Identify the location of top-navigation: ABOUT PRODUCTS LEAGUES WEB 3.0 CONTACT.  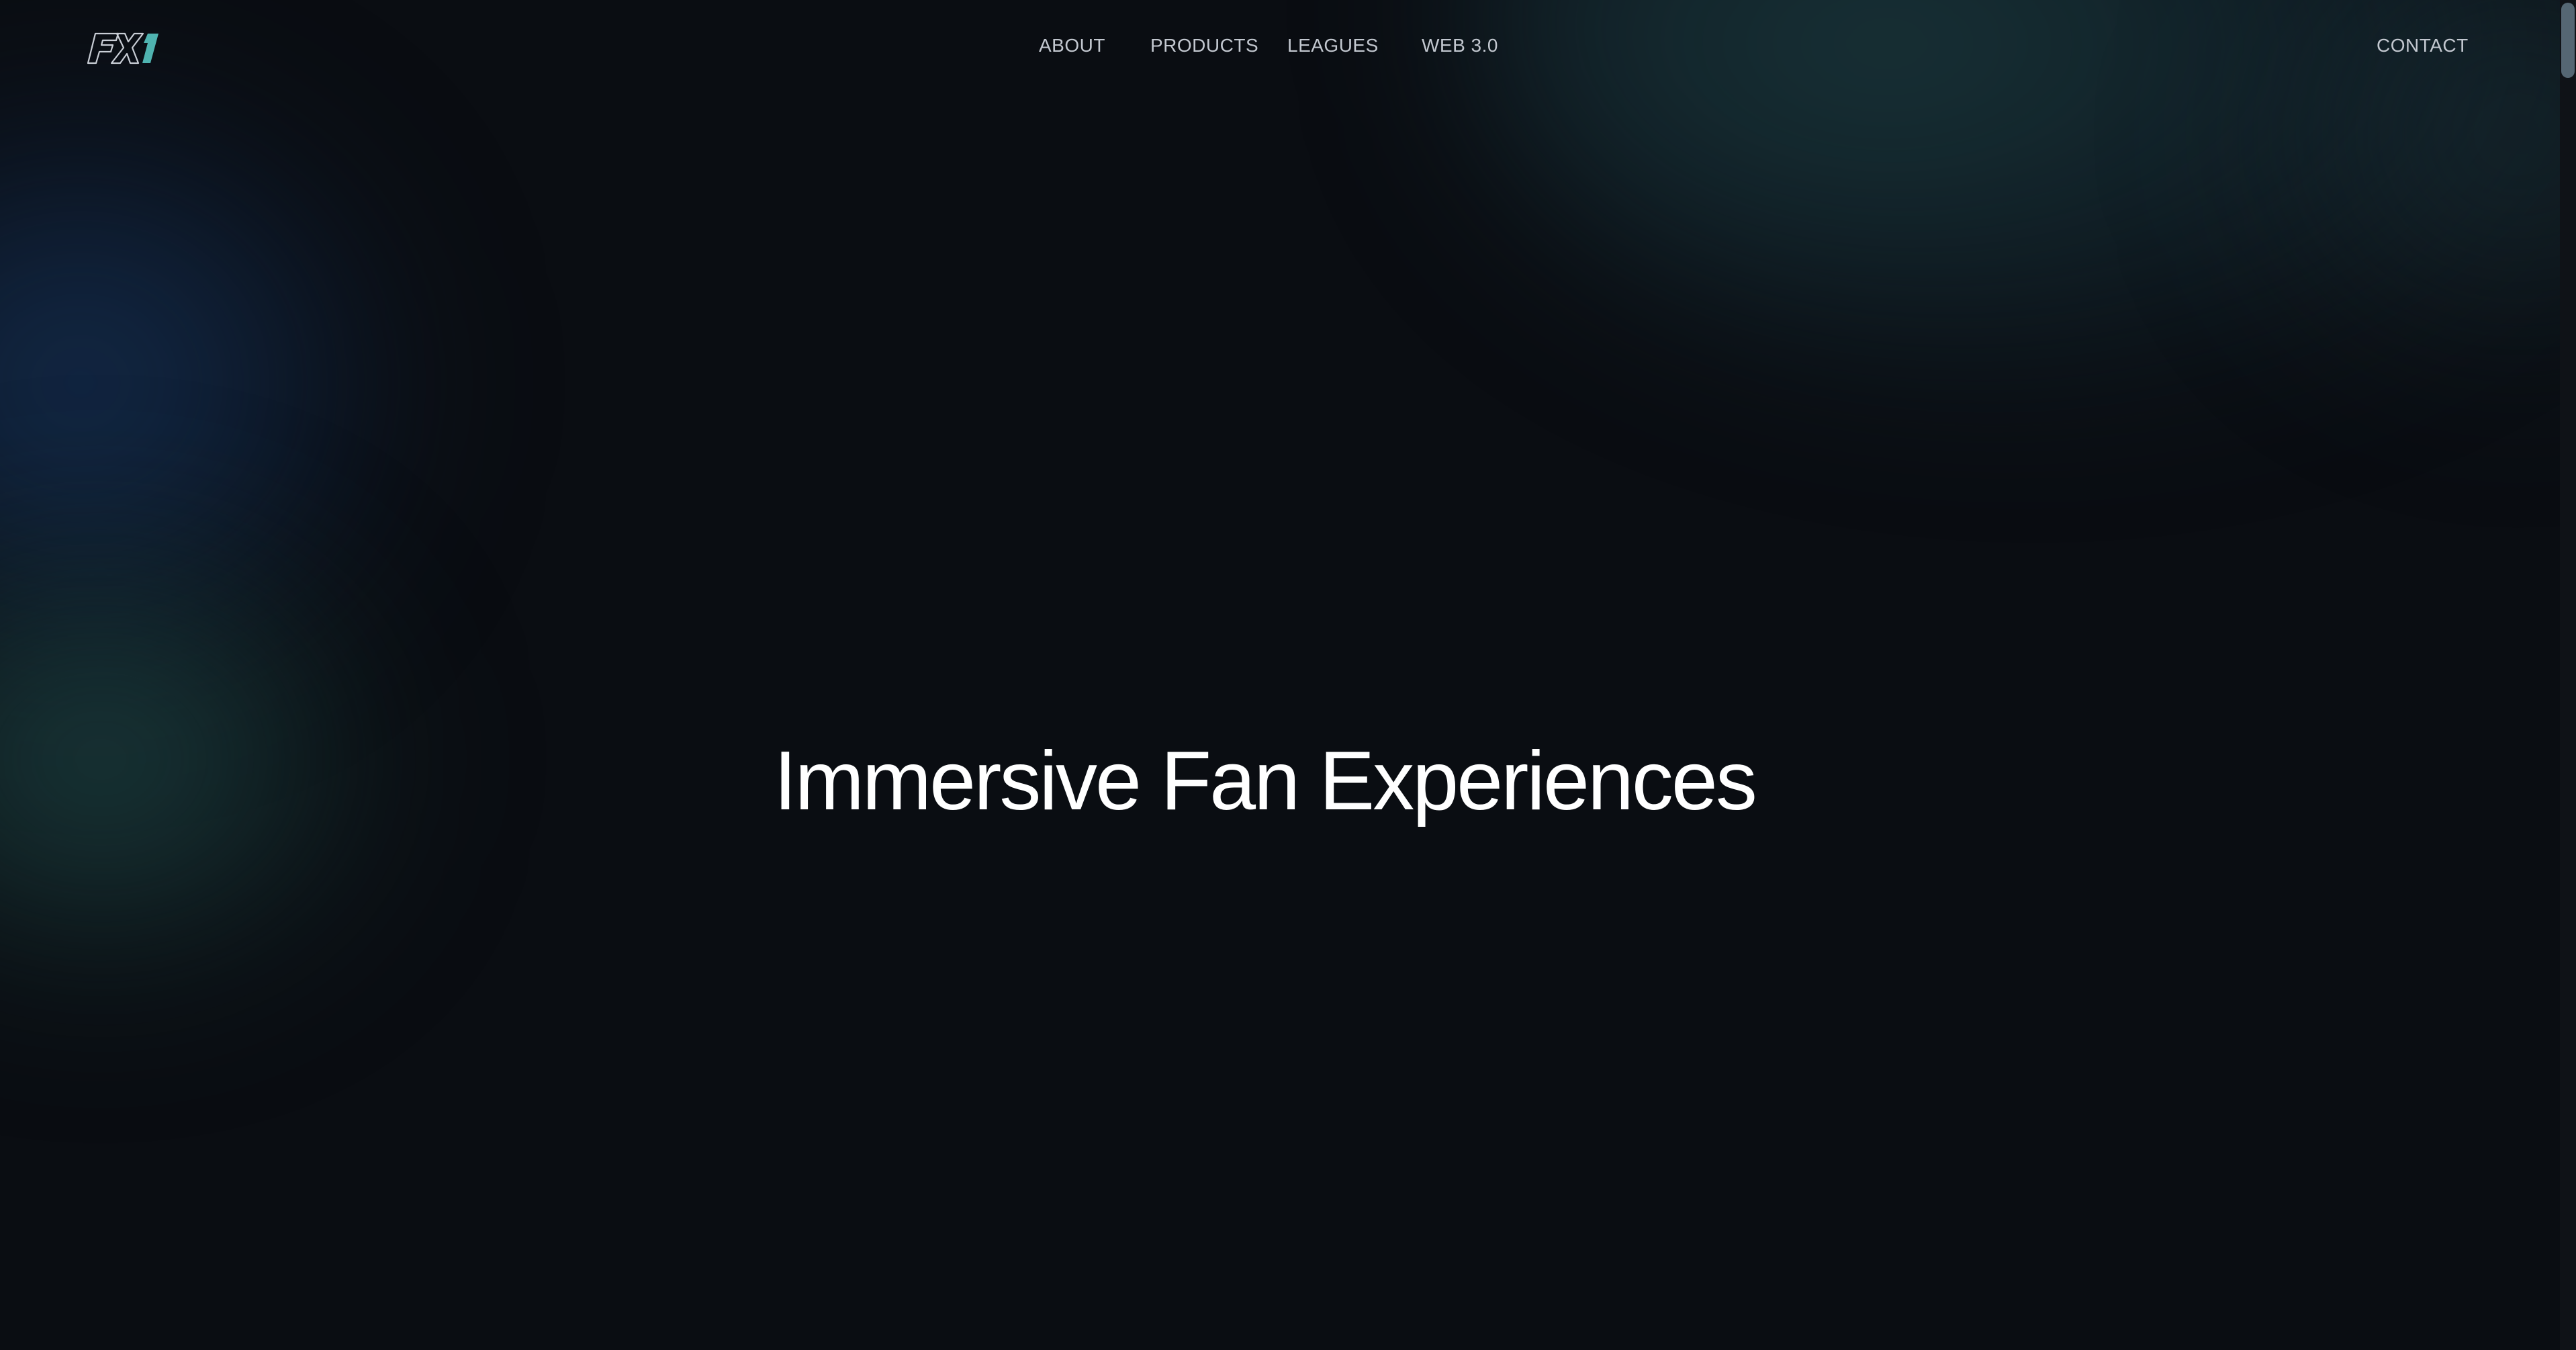
(1288, 45).